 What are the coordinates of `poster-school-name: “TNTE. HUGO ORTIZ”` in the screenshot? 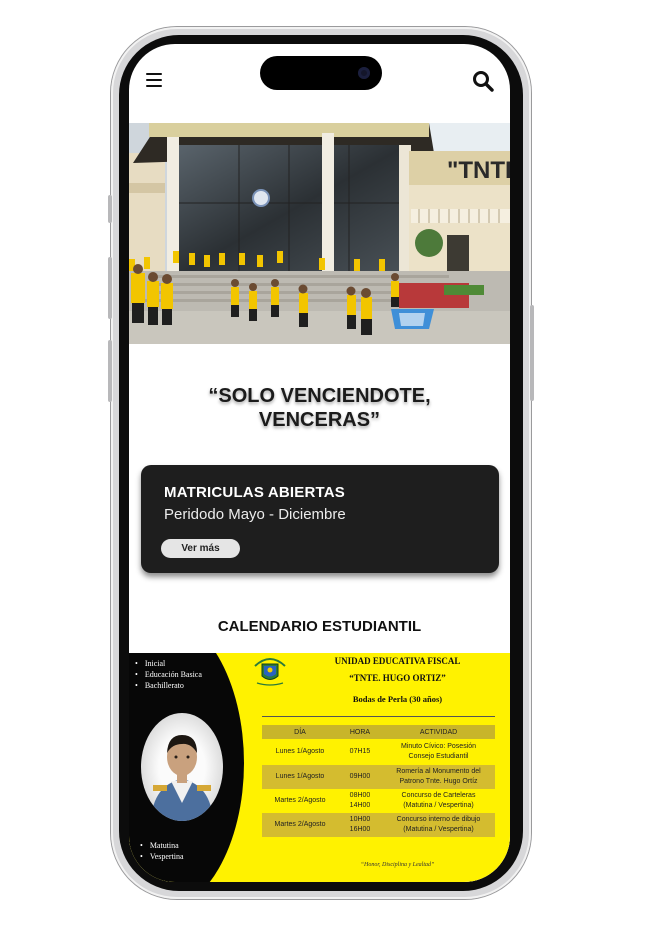 It's located at (397, 678).